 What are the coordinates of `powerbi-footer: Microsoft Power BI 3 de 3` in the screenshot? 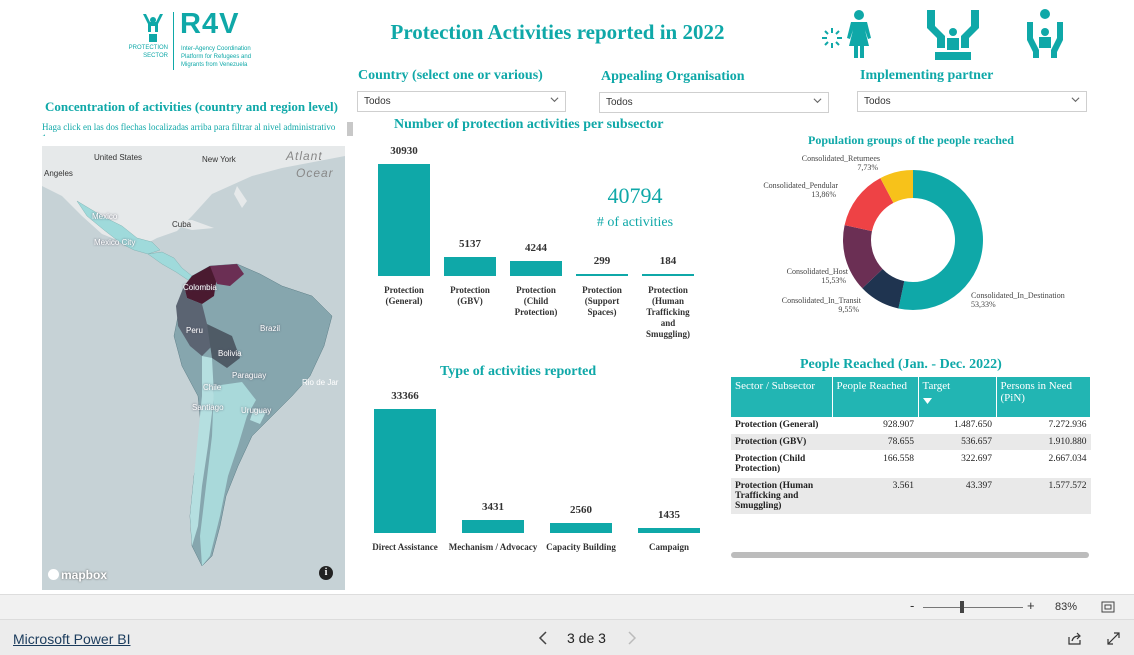 It's located at (567, 637).